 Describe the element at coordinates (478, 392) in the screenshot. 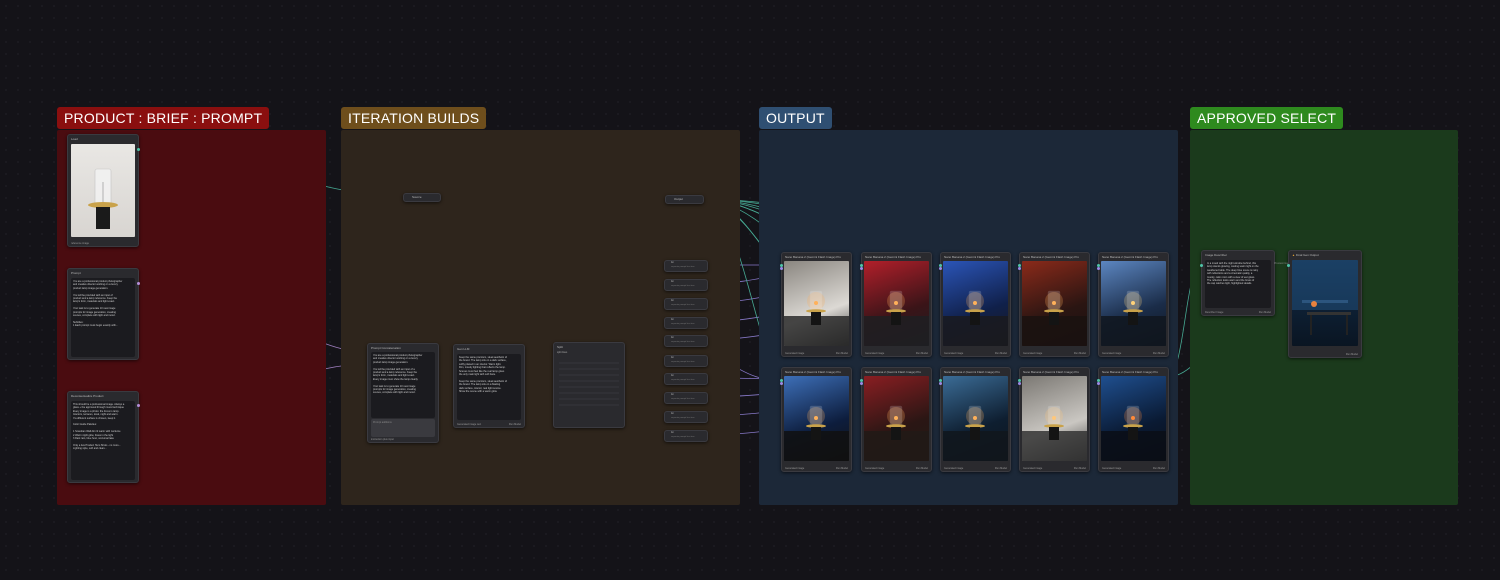

I see `text-line: Show the scene with a warm glow.` at that location.